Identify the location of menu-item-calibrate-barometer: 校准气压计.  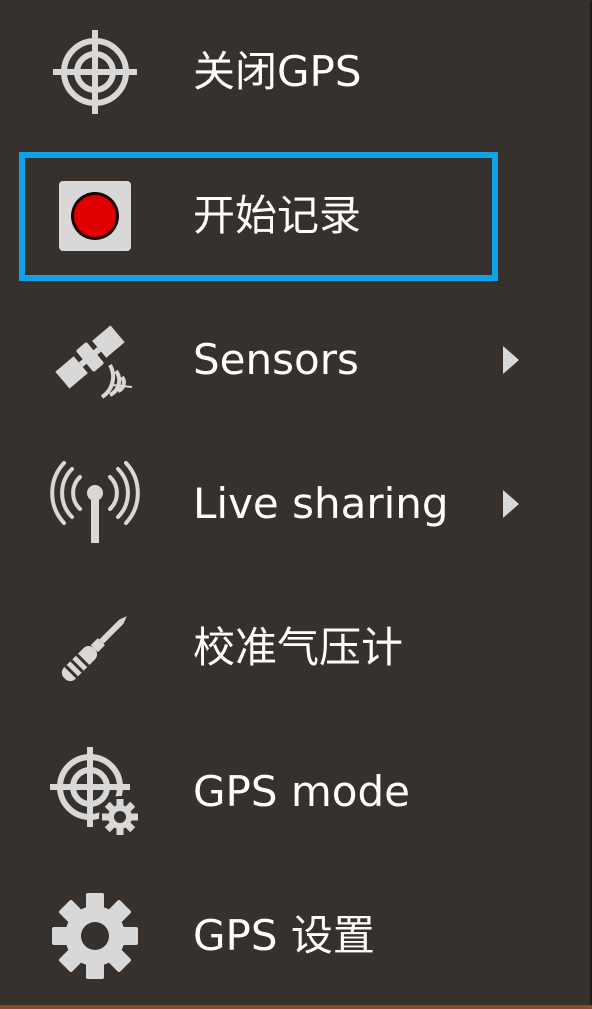
(295, 648).